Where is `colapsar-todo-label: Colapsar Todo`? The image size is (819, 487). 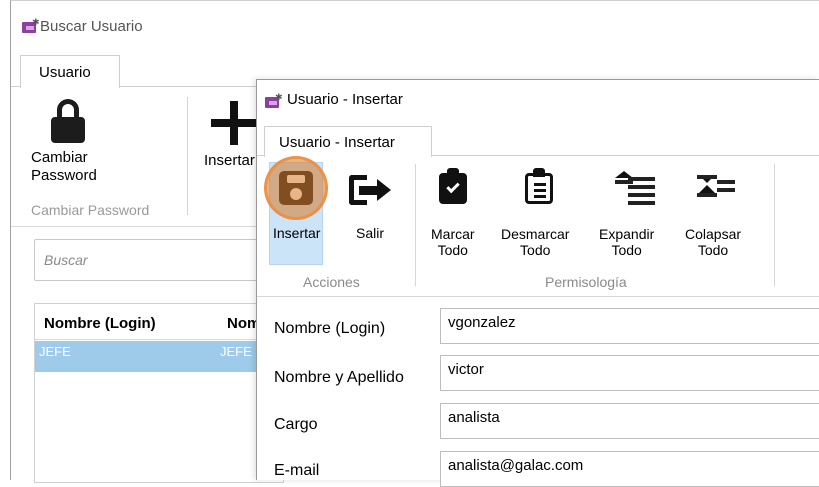 colapsar-todo-label: Colapsar Todo is located at coordinates (713, 242).